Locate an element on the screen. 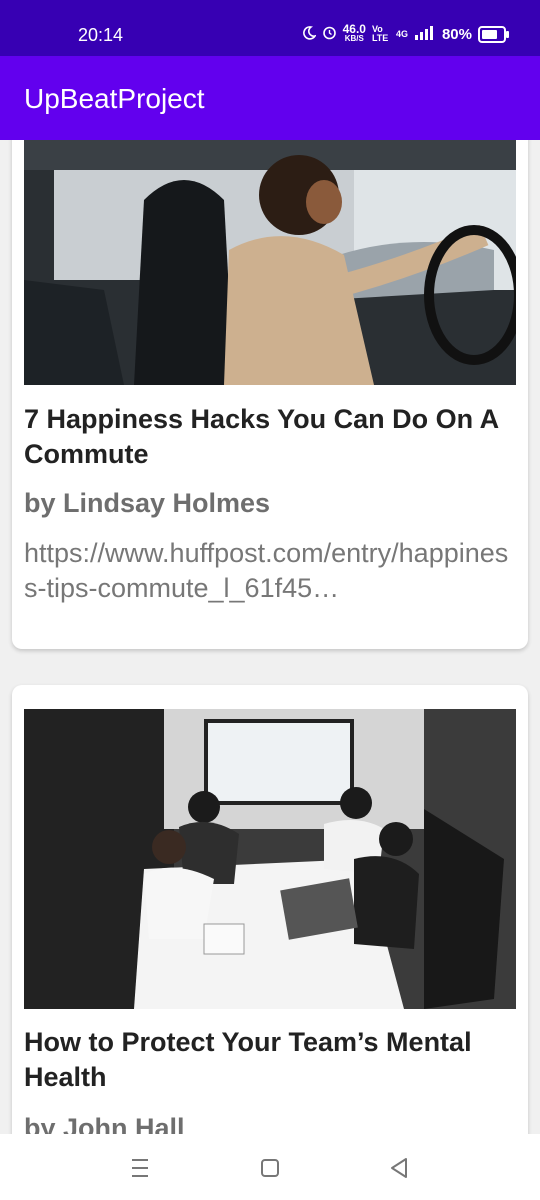  status-time: 20:14 is located at coordinates (101, 35).